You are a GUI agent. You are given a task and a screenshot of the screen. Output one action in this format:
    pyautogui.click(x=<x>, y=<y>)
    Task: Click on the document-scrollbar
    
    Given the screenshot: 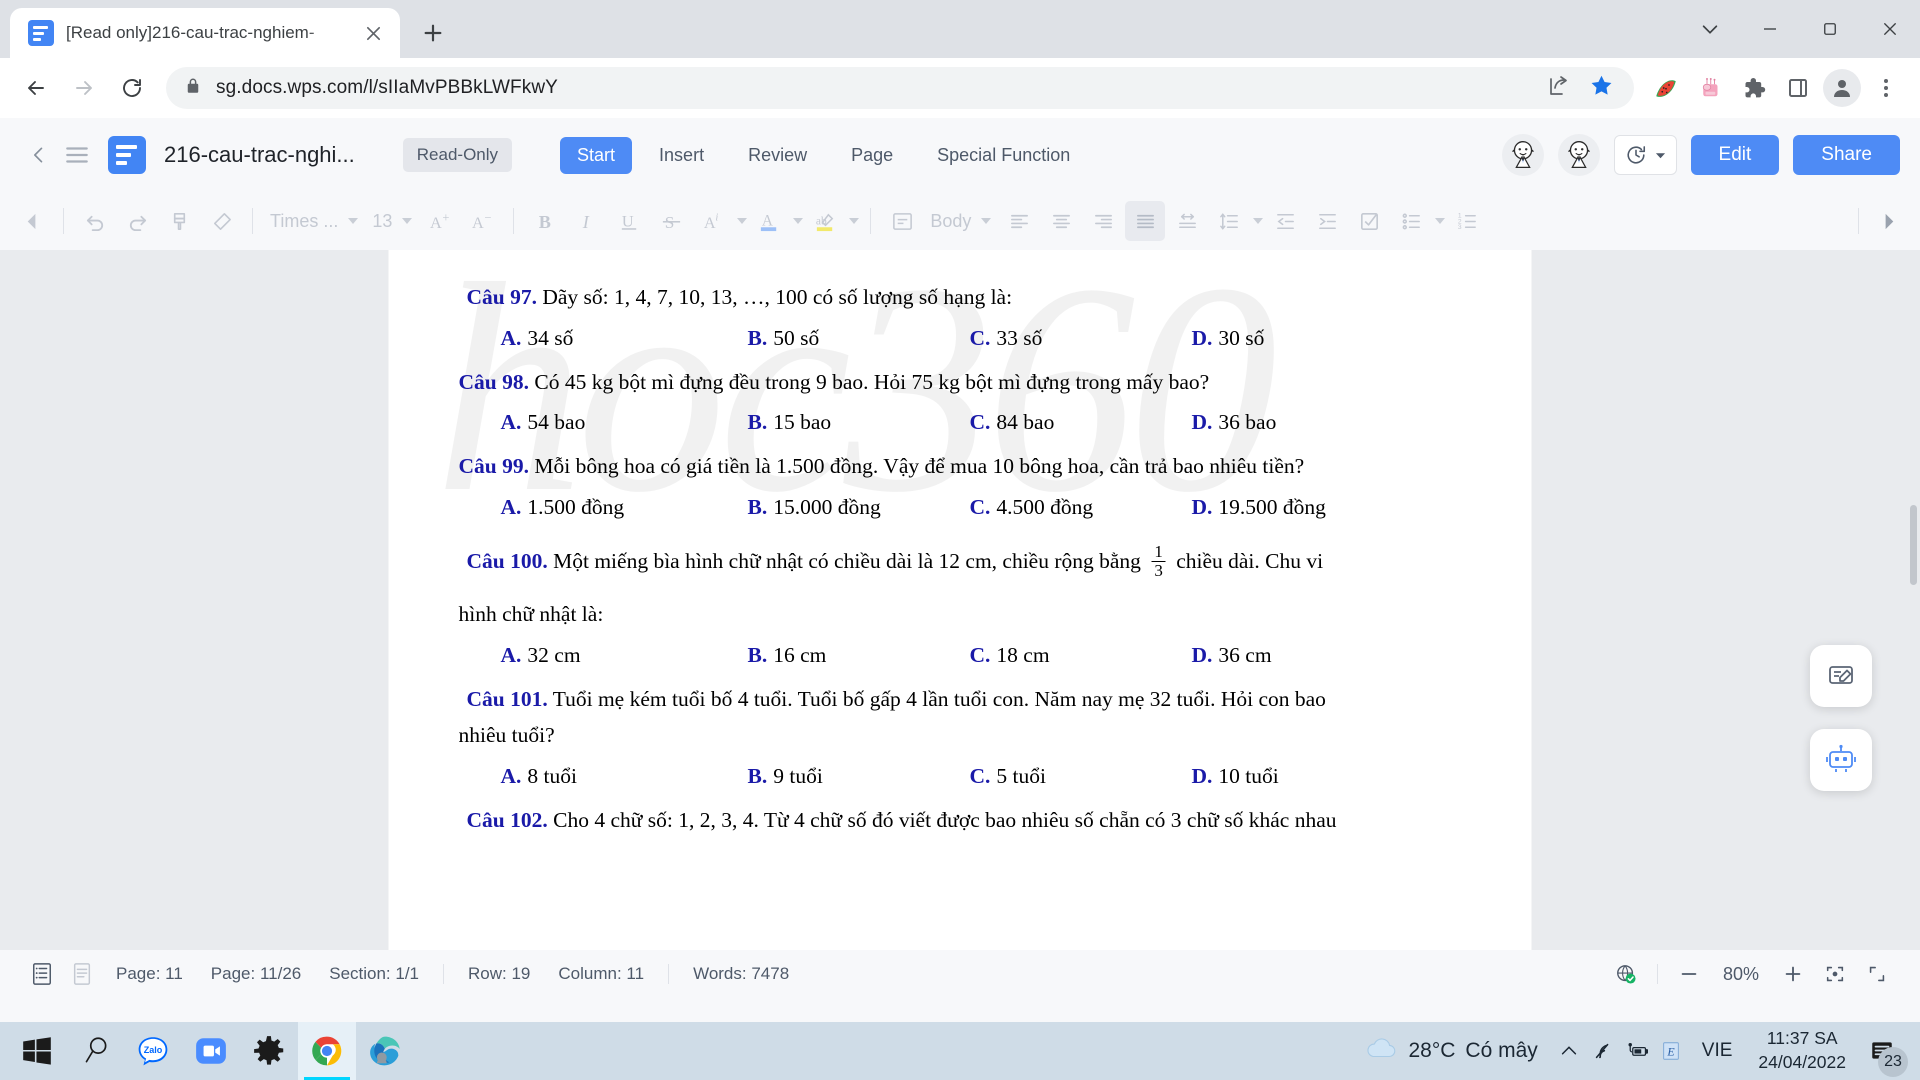 What is the action you would take?
    pyautogui.click(x=1913, y=600)
    